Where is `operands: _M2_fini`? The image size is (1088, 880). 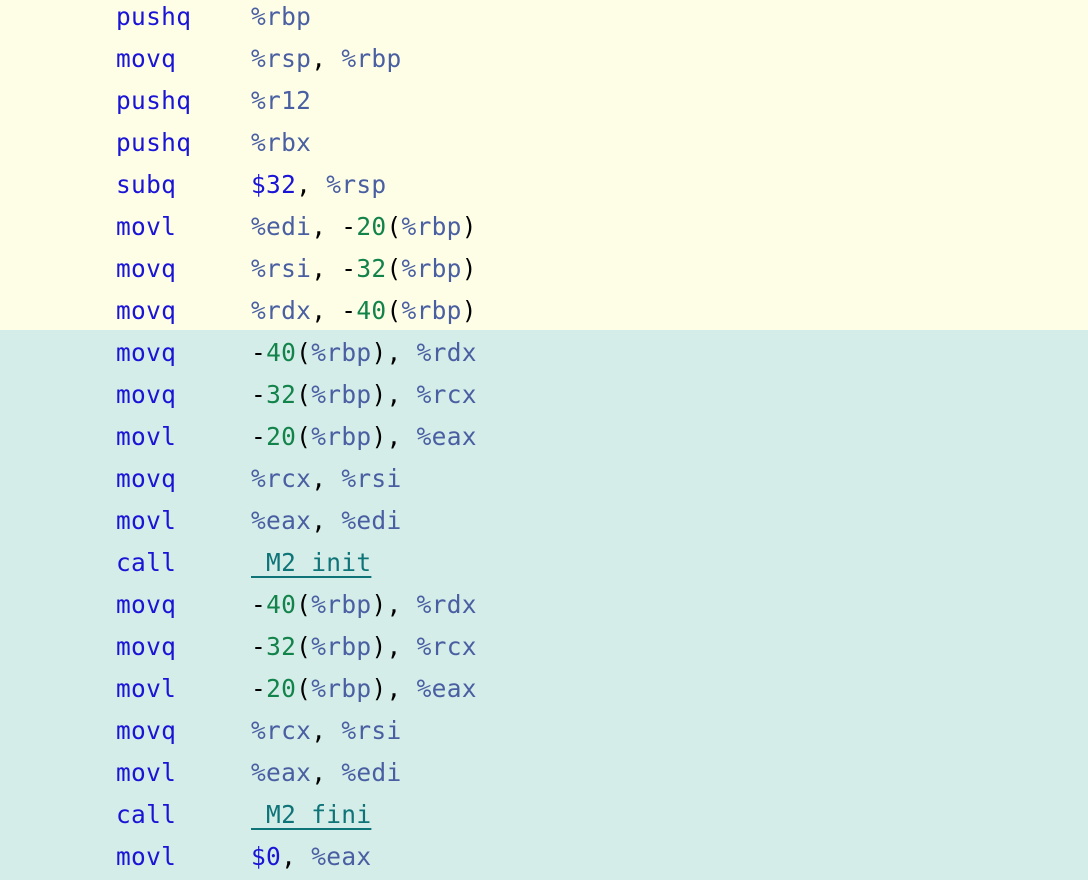 operands: _M2_fini is located at coordinates (311, 815).